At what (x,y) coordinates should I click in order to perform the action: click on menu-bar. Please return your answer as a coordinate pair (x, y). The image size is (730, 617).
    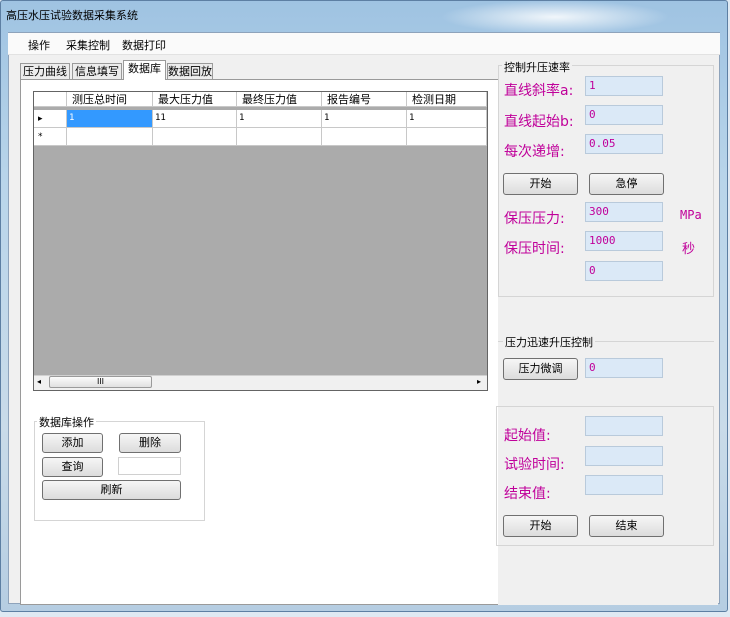
    Looking at the image, I should click on (364, 44).